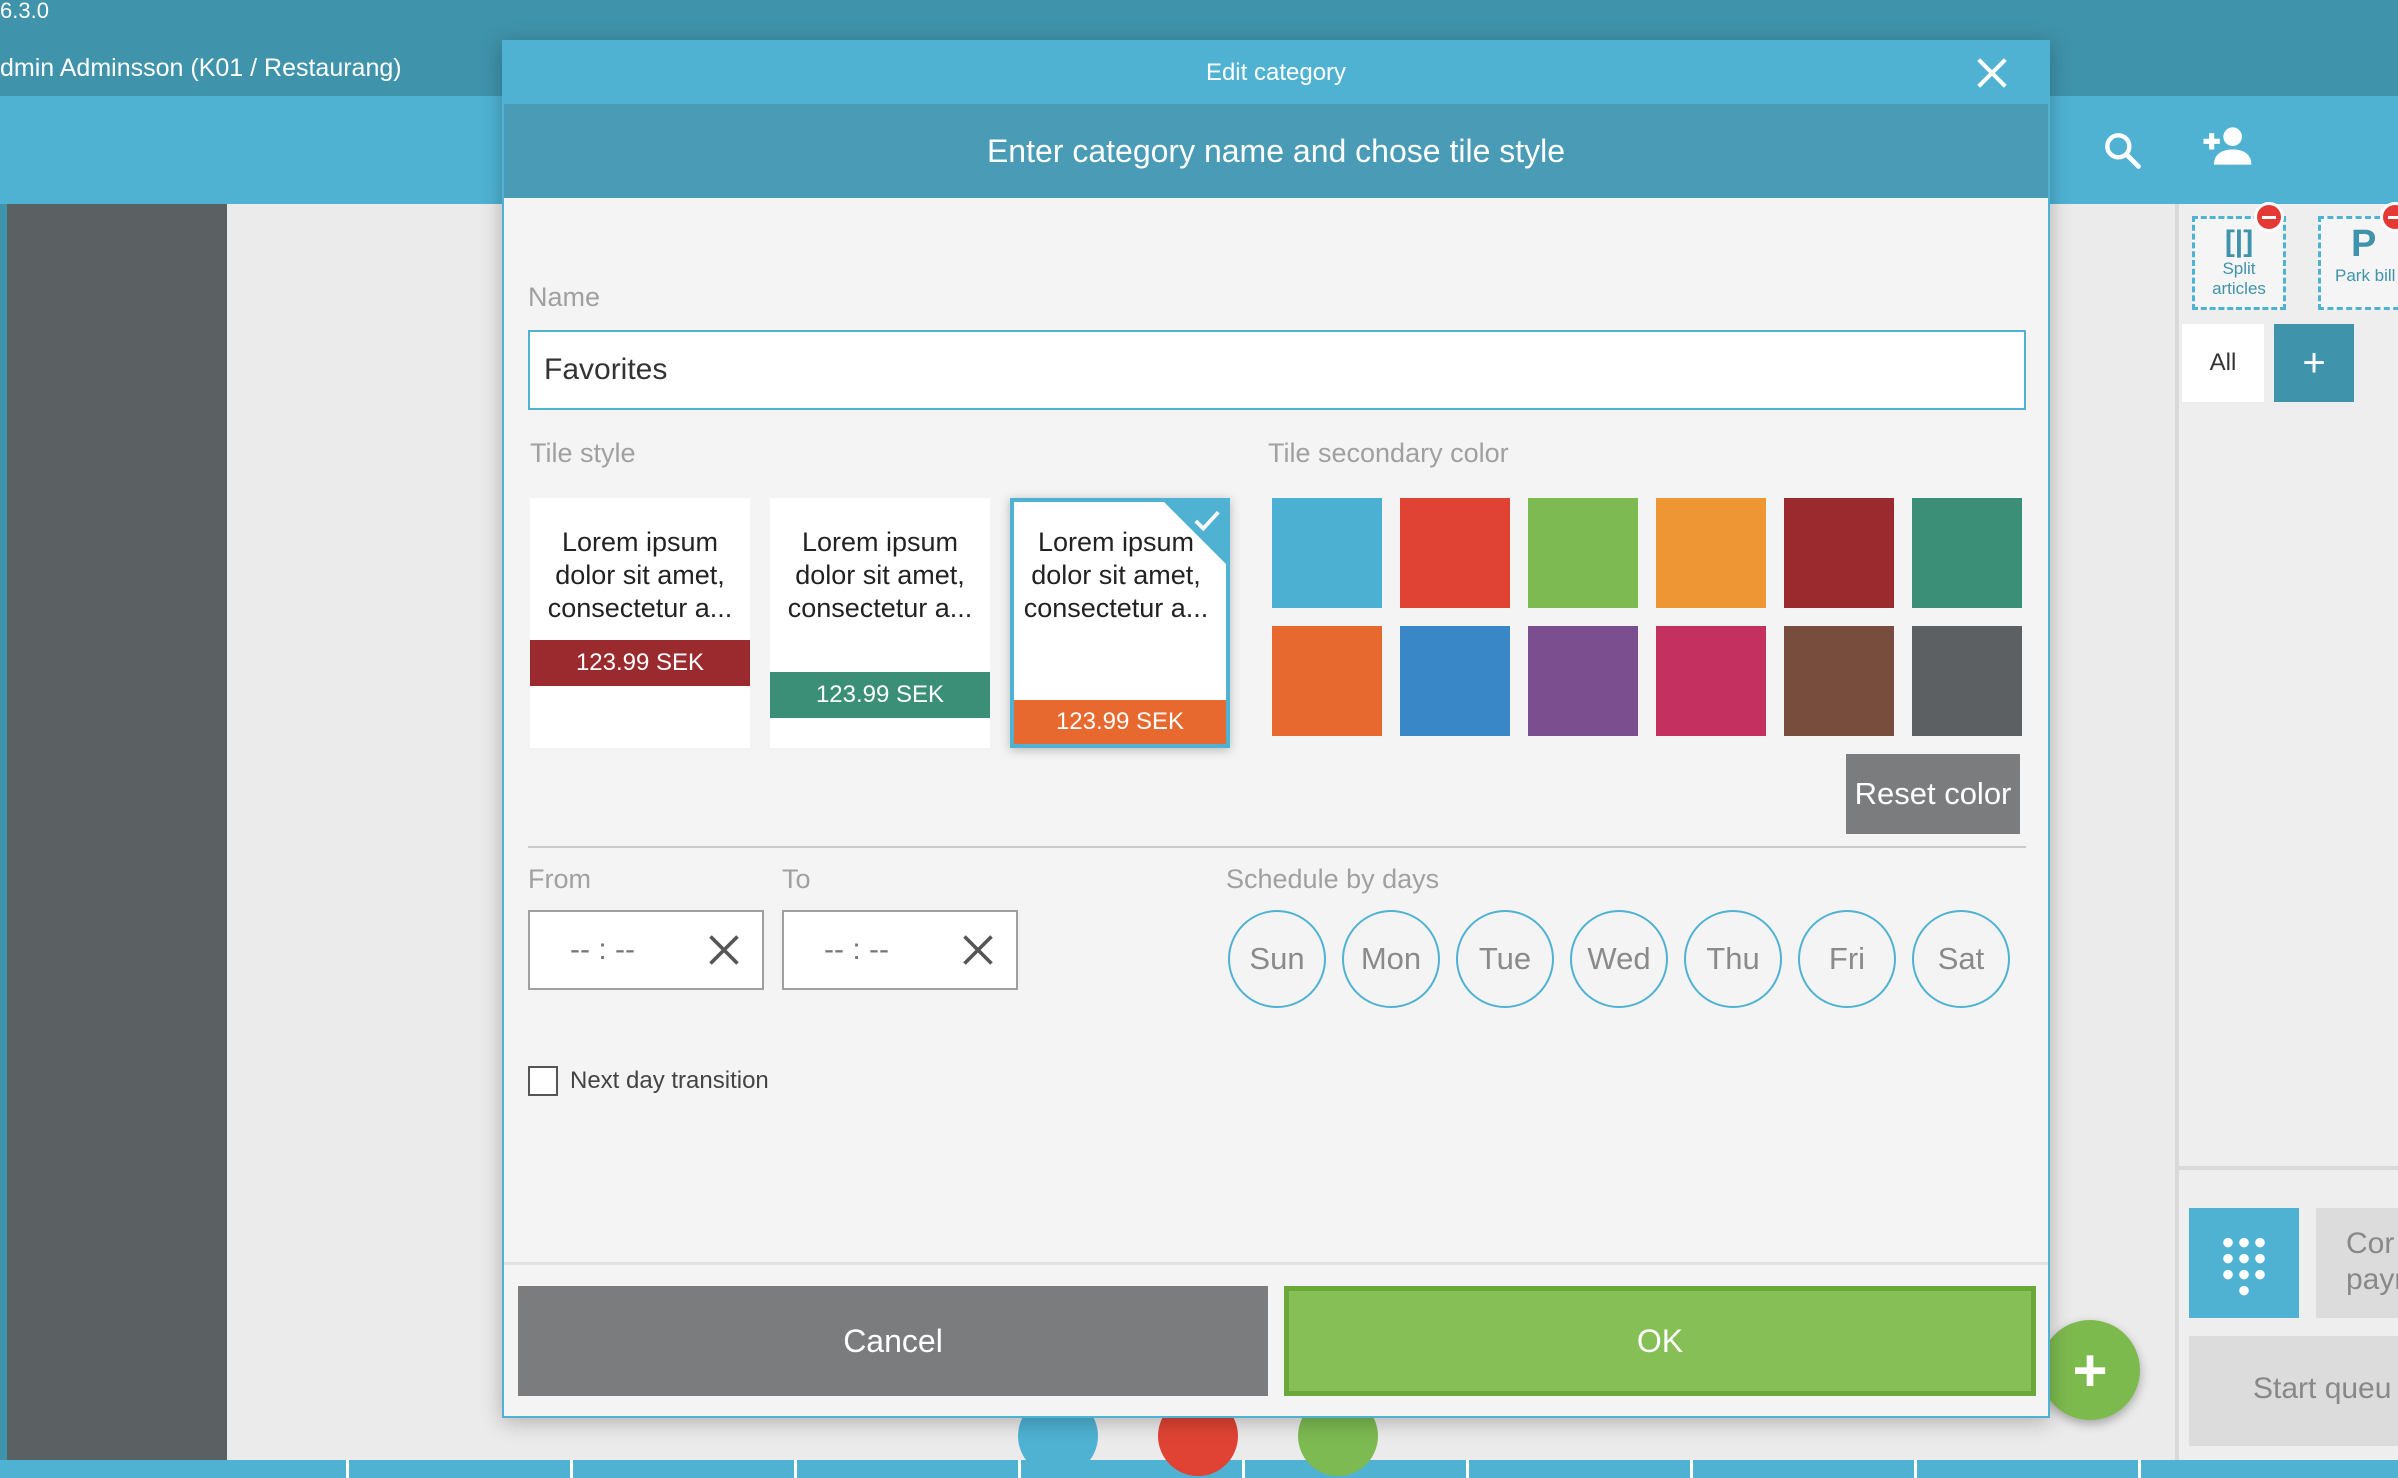 This screenshot has width=2398, height=1478. I want to click on start-queue-button: Start queu, so click(2293, 1391).